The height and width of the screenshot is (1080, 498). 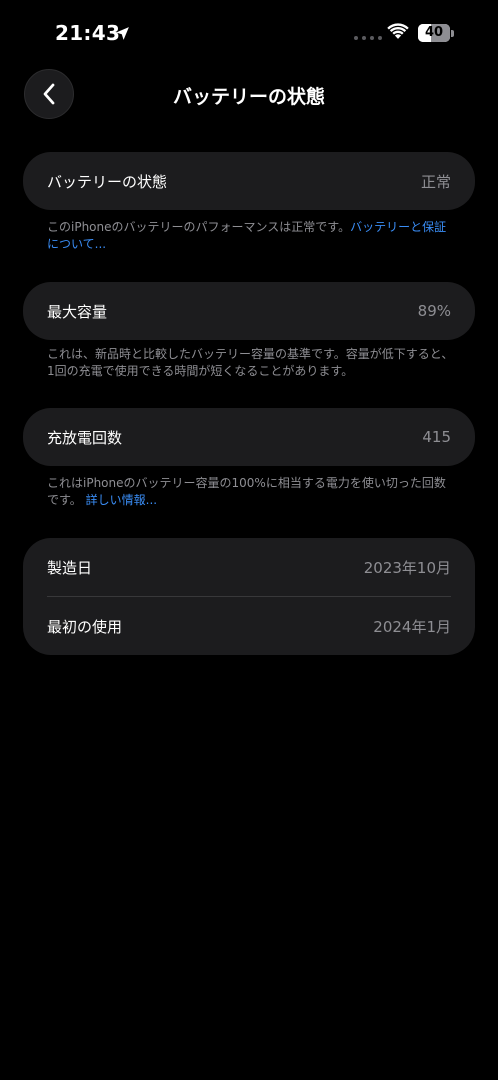 I want to click on first-use-value: 2024年1月, so click(x=412, y=626).